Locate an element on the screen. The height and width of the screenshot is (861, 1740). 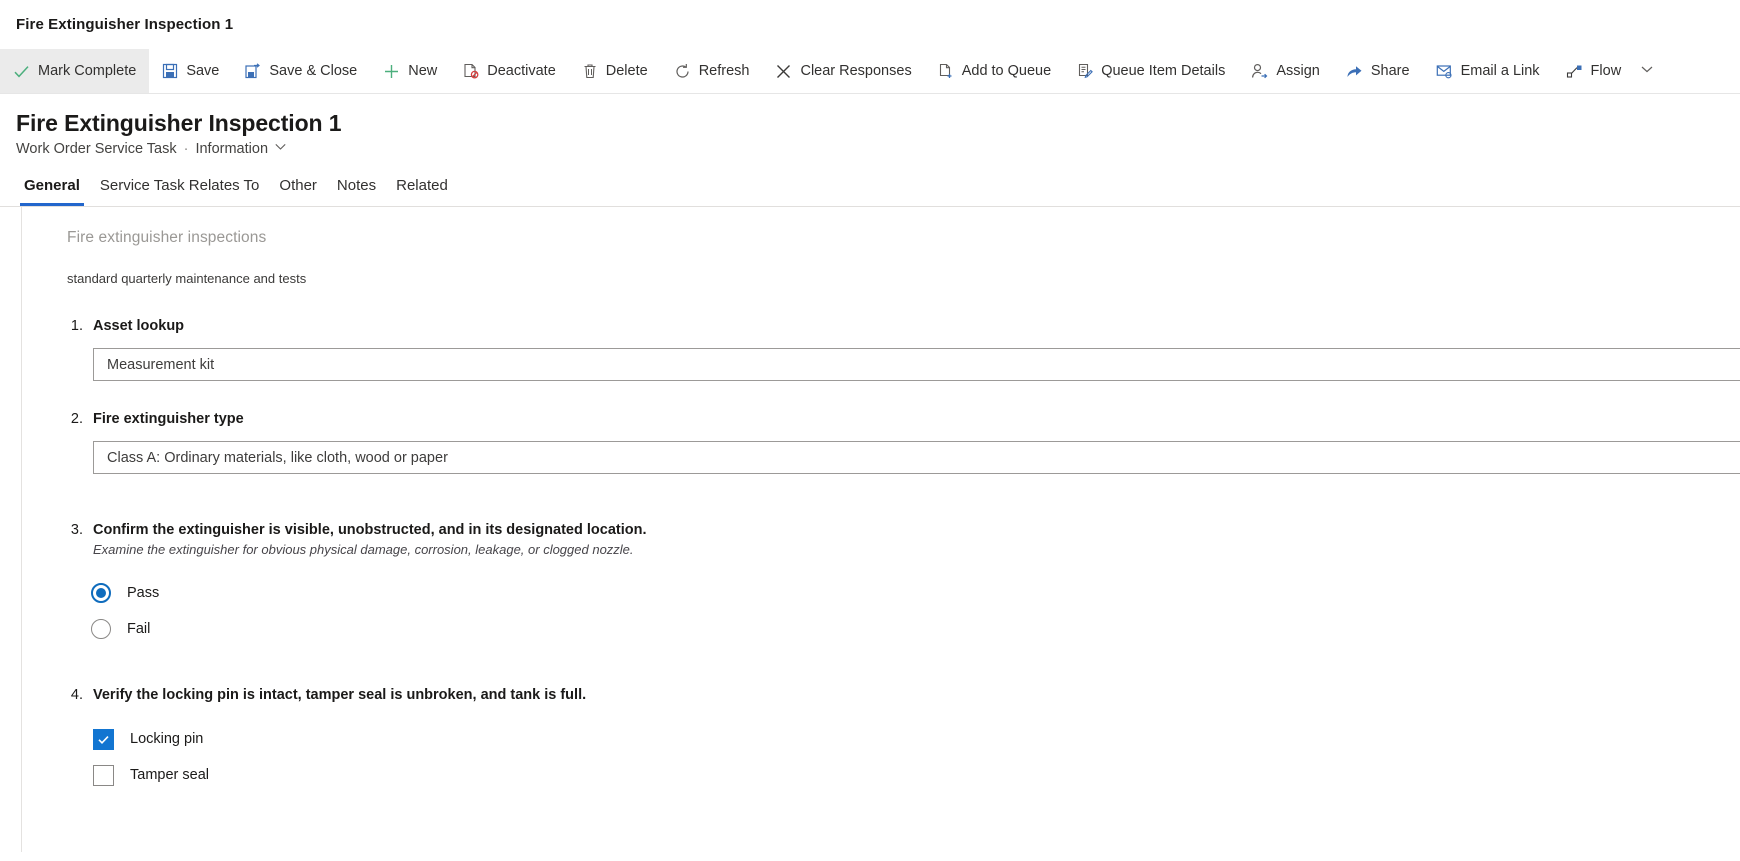
pass-fail-radio-group: Pass Fail is located at coordinates (915, 611).